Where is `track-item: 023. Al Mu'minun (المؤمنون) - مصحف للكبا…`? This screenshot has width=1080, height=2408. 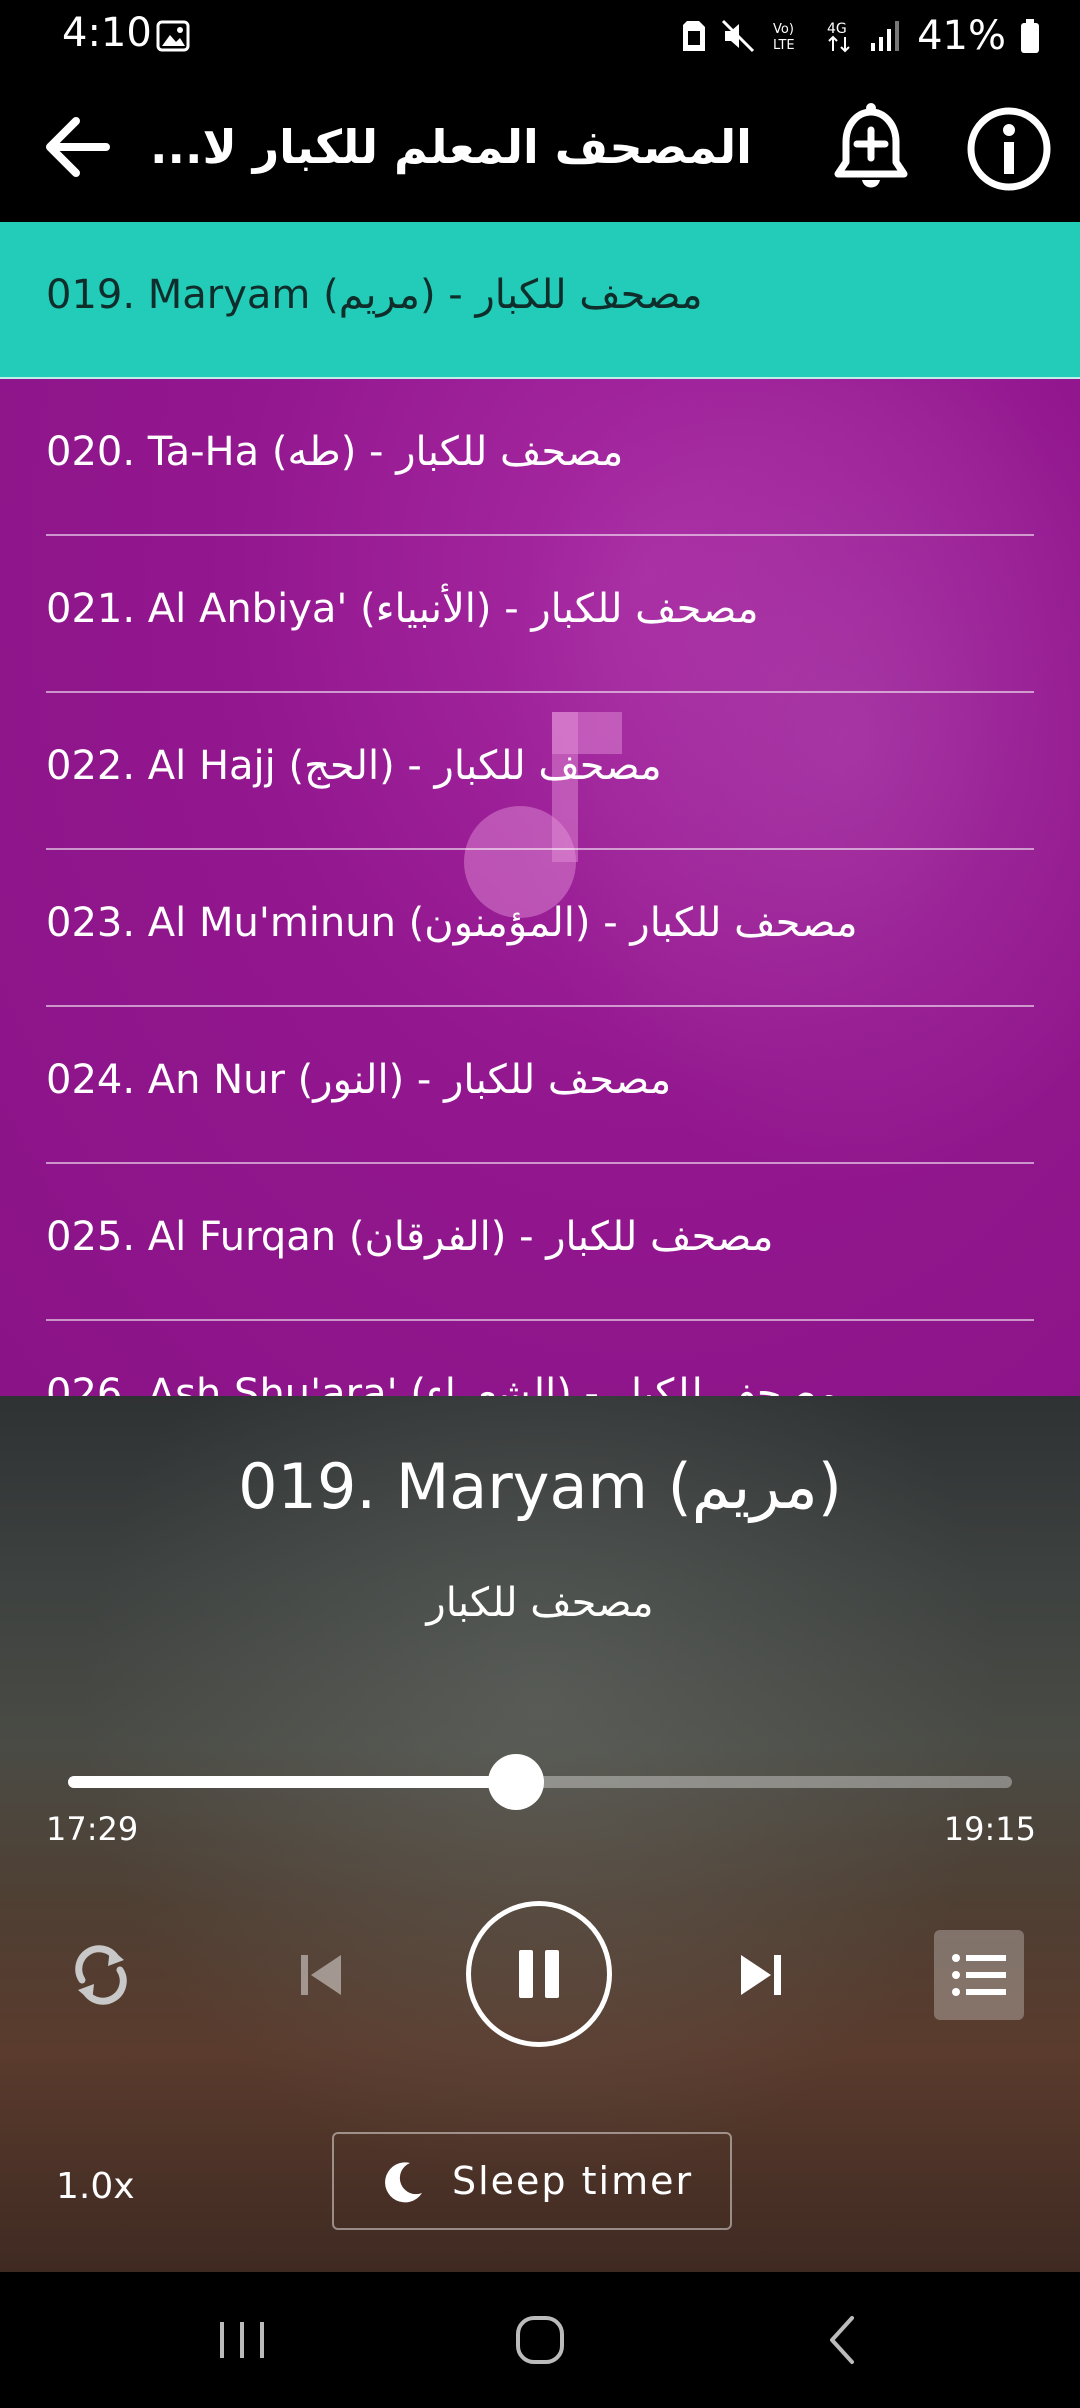
track-item: 023. Al Mu'minun (المؤمنون) - مصحف للكبا… is located at coordinates (540, 928).